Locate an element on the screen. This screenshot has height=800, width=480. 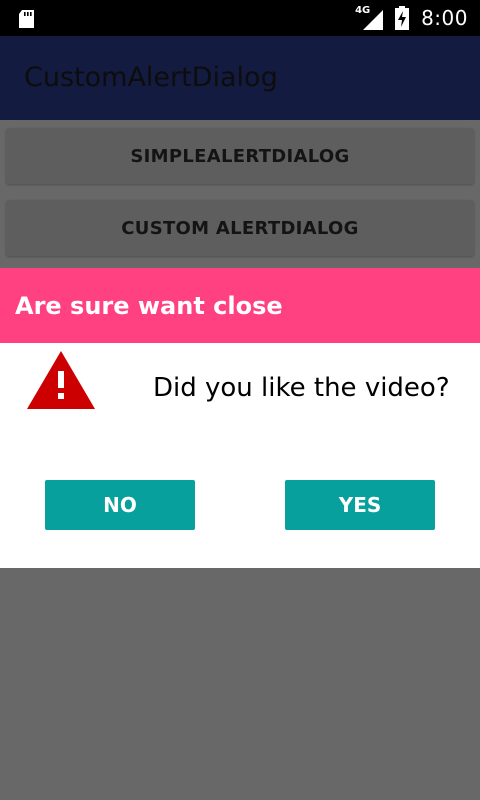
dialog-header: Are sure want close is located at coordinates (240, 305).